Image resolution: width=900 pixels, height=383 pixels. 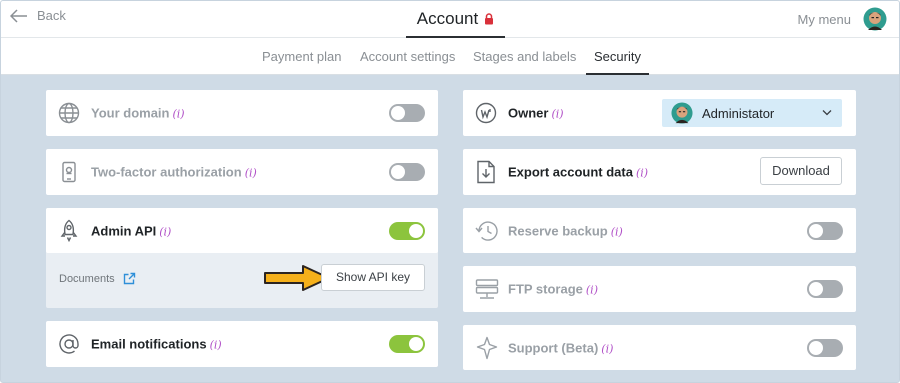 I want to click on owner-icon, so click(x=486, y=113).